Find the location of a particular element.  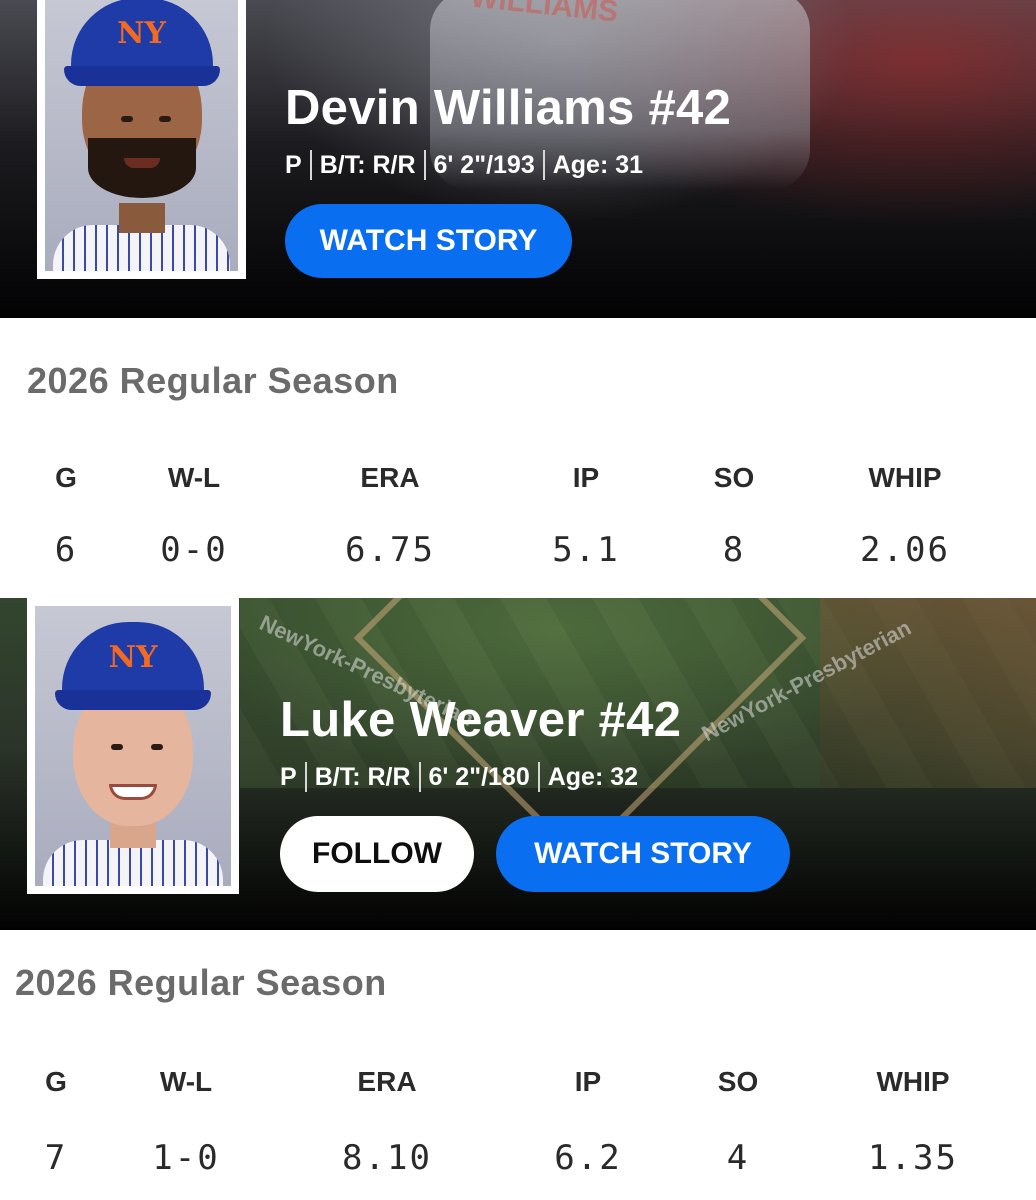

stat-column-g: G 6 is located at coordinates (66, 516).